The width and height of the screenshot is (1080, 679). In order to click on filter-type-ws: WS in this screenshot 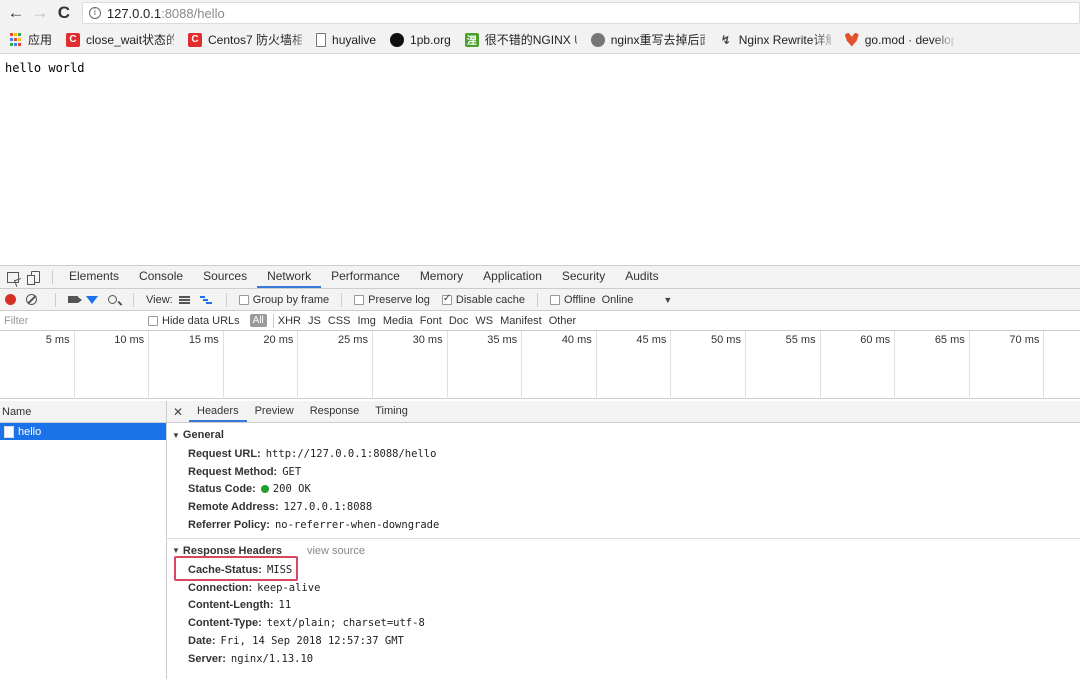, I will do `click(484, 321)`.